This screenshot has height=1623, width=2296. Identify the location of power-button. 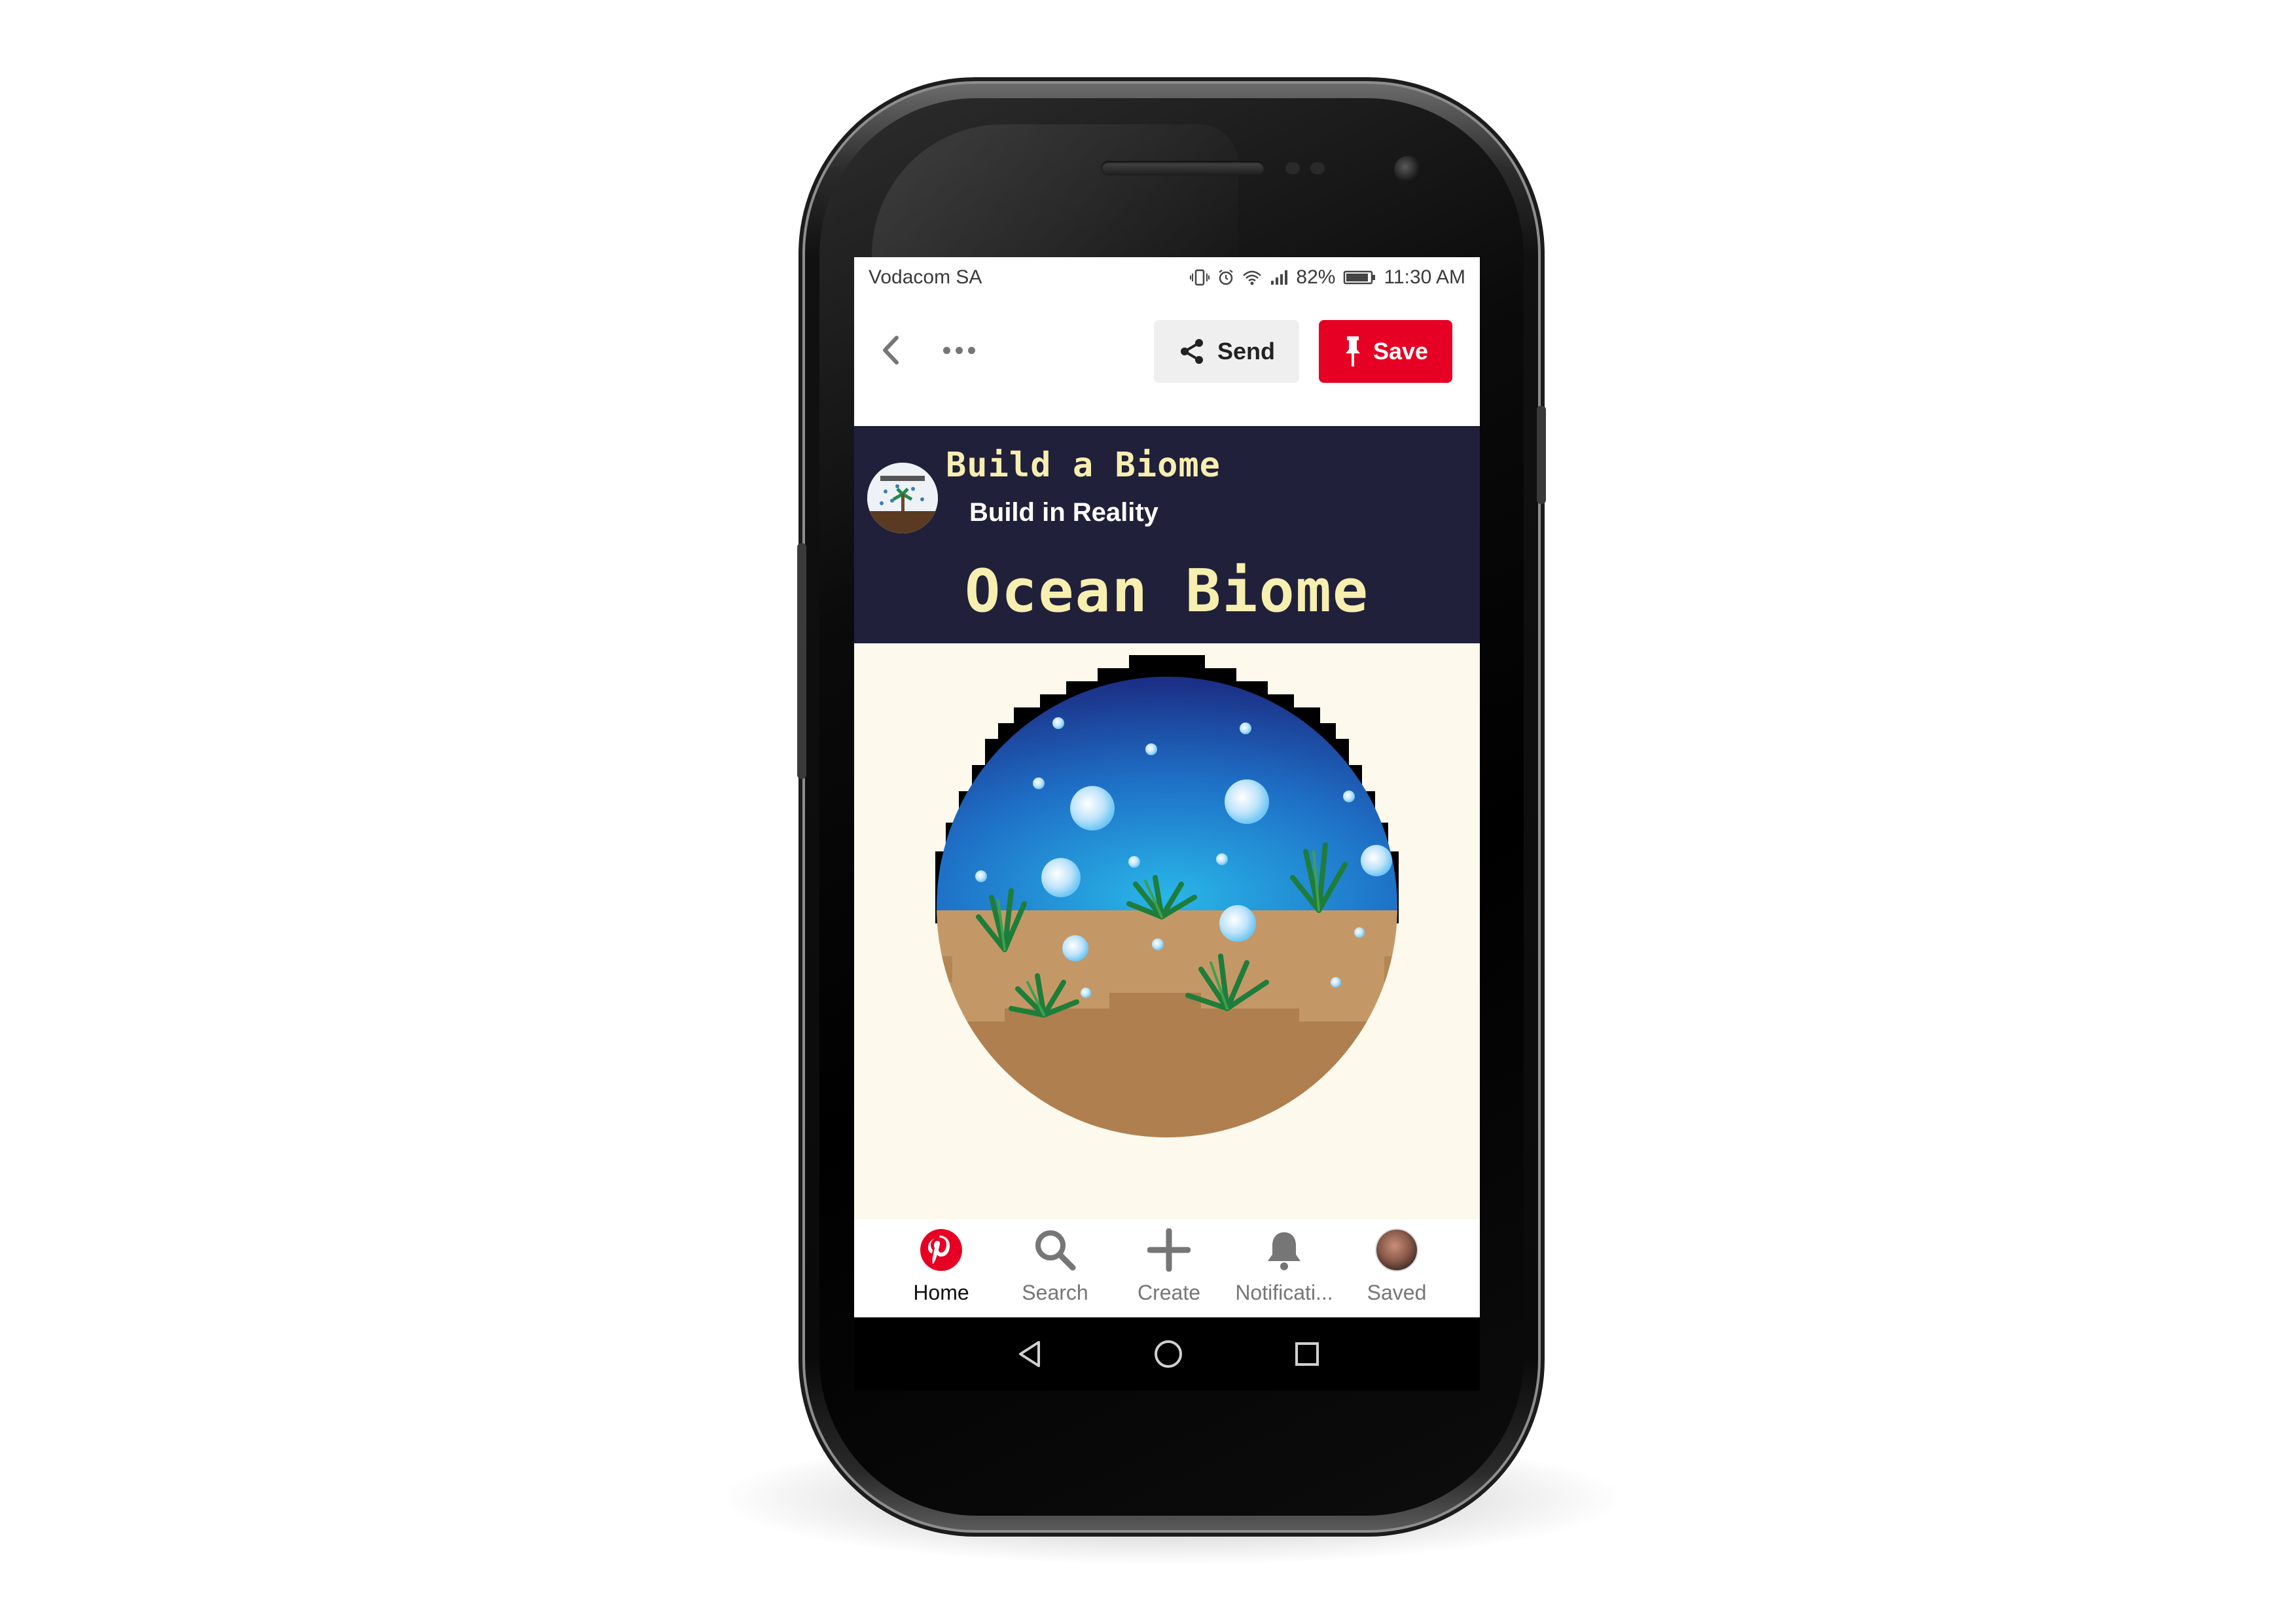
(1541, 455).